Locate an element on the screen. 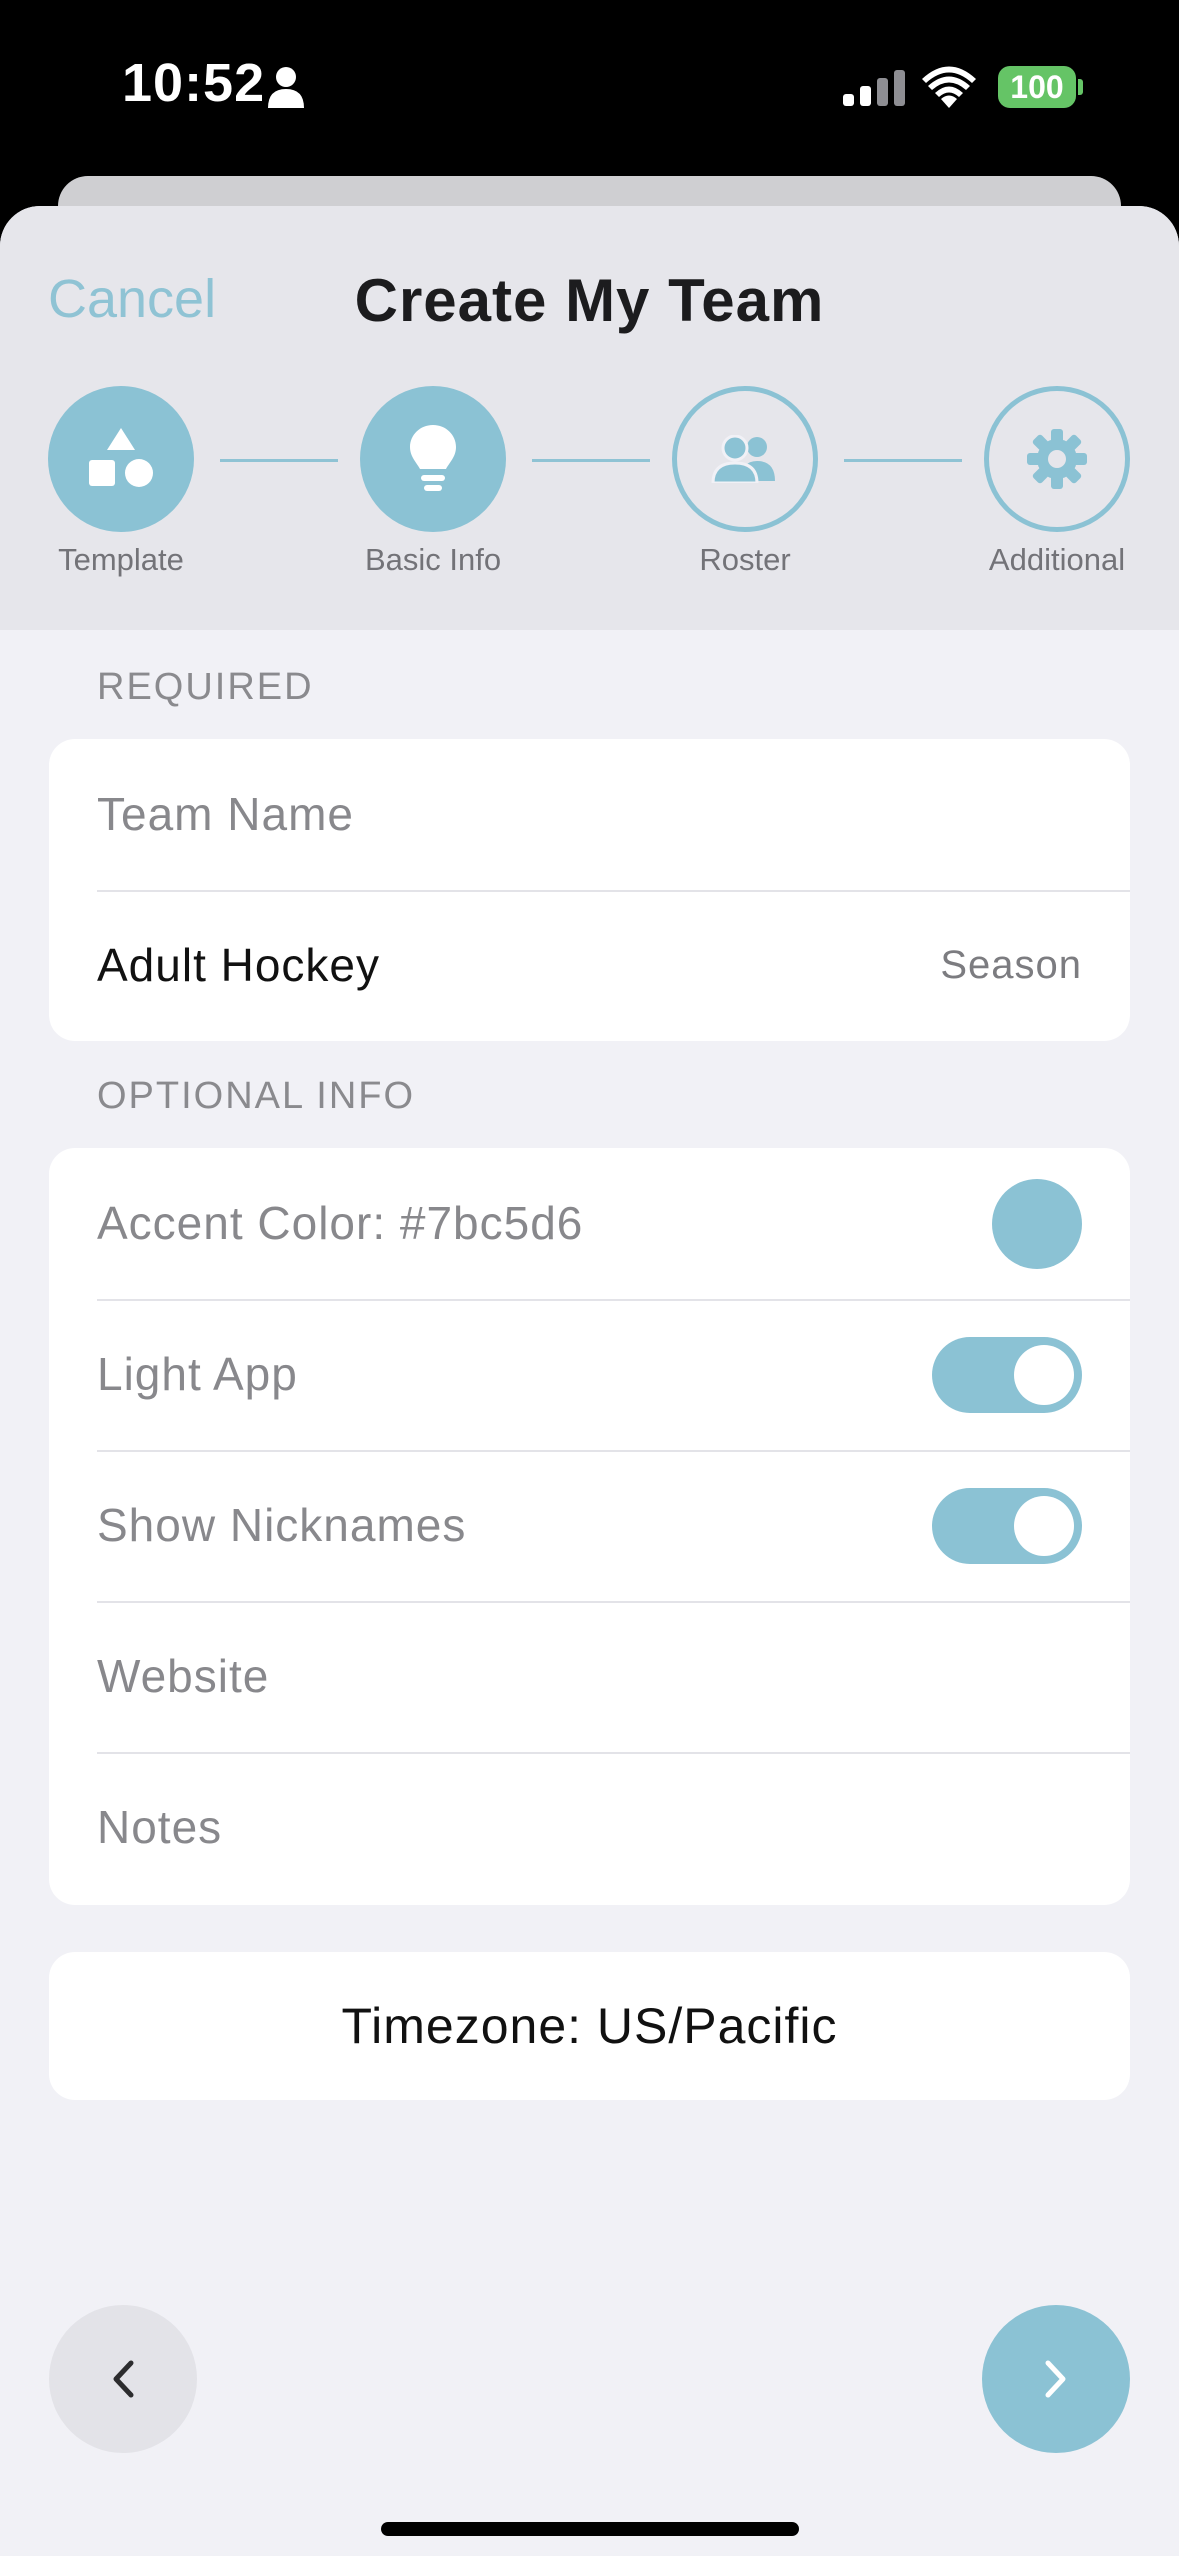  step-label-template: Template is located at coordinates (121, 559).